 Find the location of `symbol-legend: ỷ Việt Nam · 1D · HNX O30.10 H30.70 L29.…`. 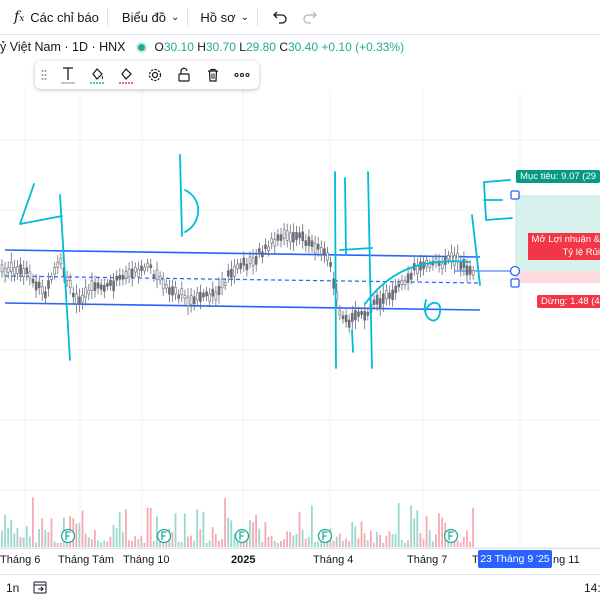

symbol-legend: ỷ Việt Nam · 1D · HNX O30.10 H30.70 L29.… is located at coordinates (202, 47).